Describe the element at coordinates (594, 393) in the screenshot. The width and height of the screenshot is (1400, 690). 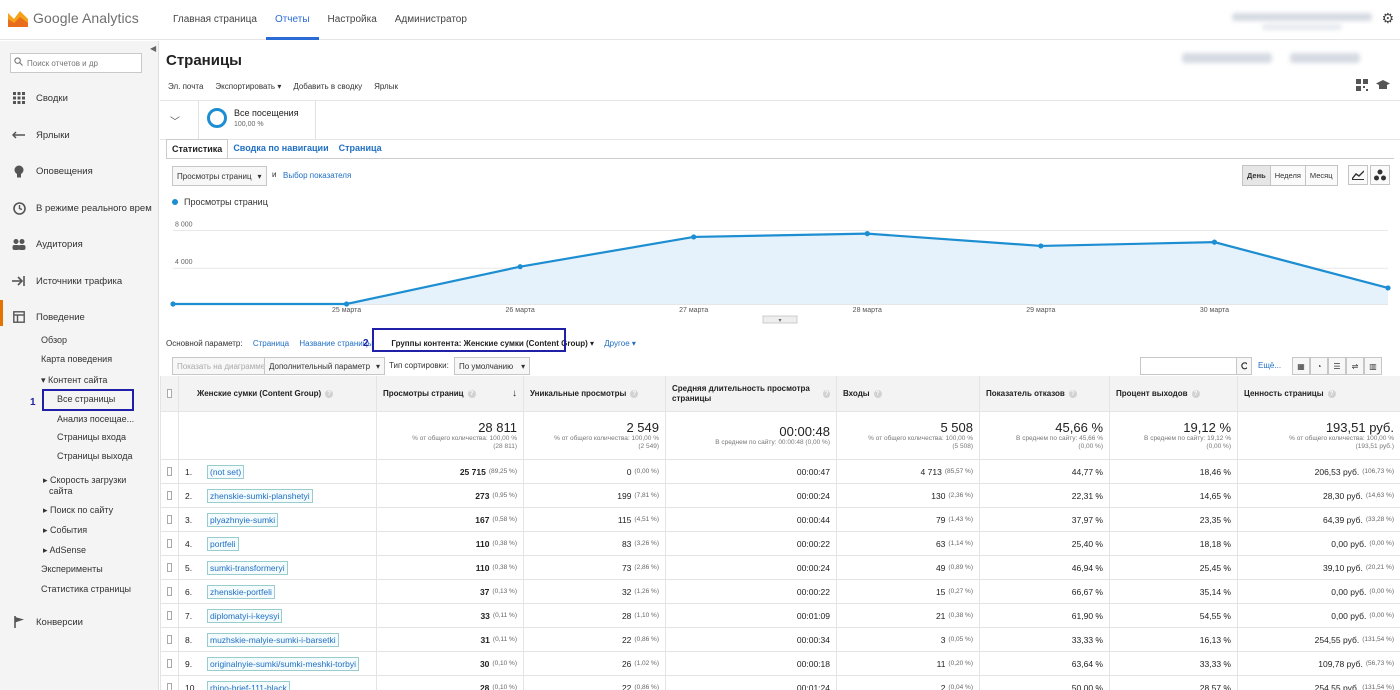
I see `header-unique-pageviews: Уникальные просмотры?` at that location.